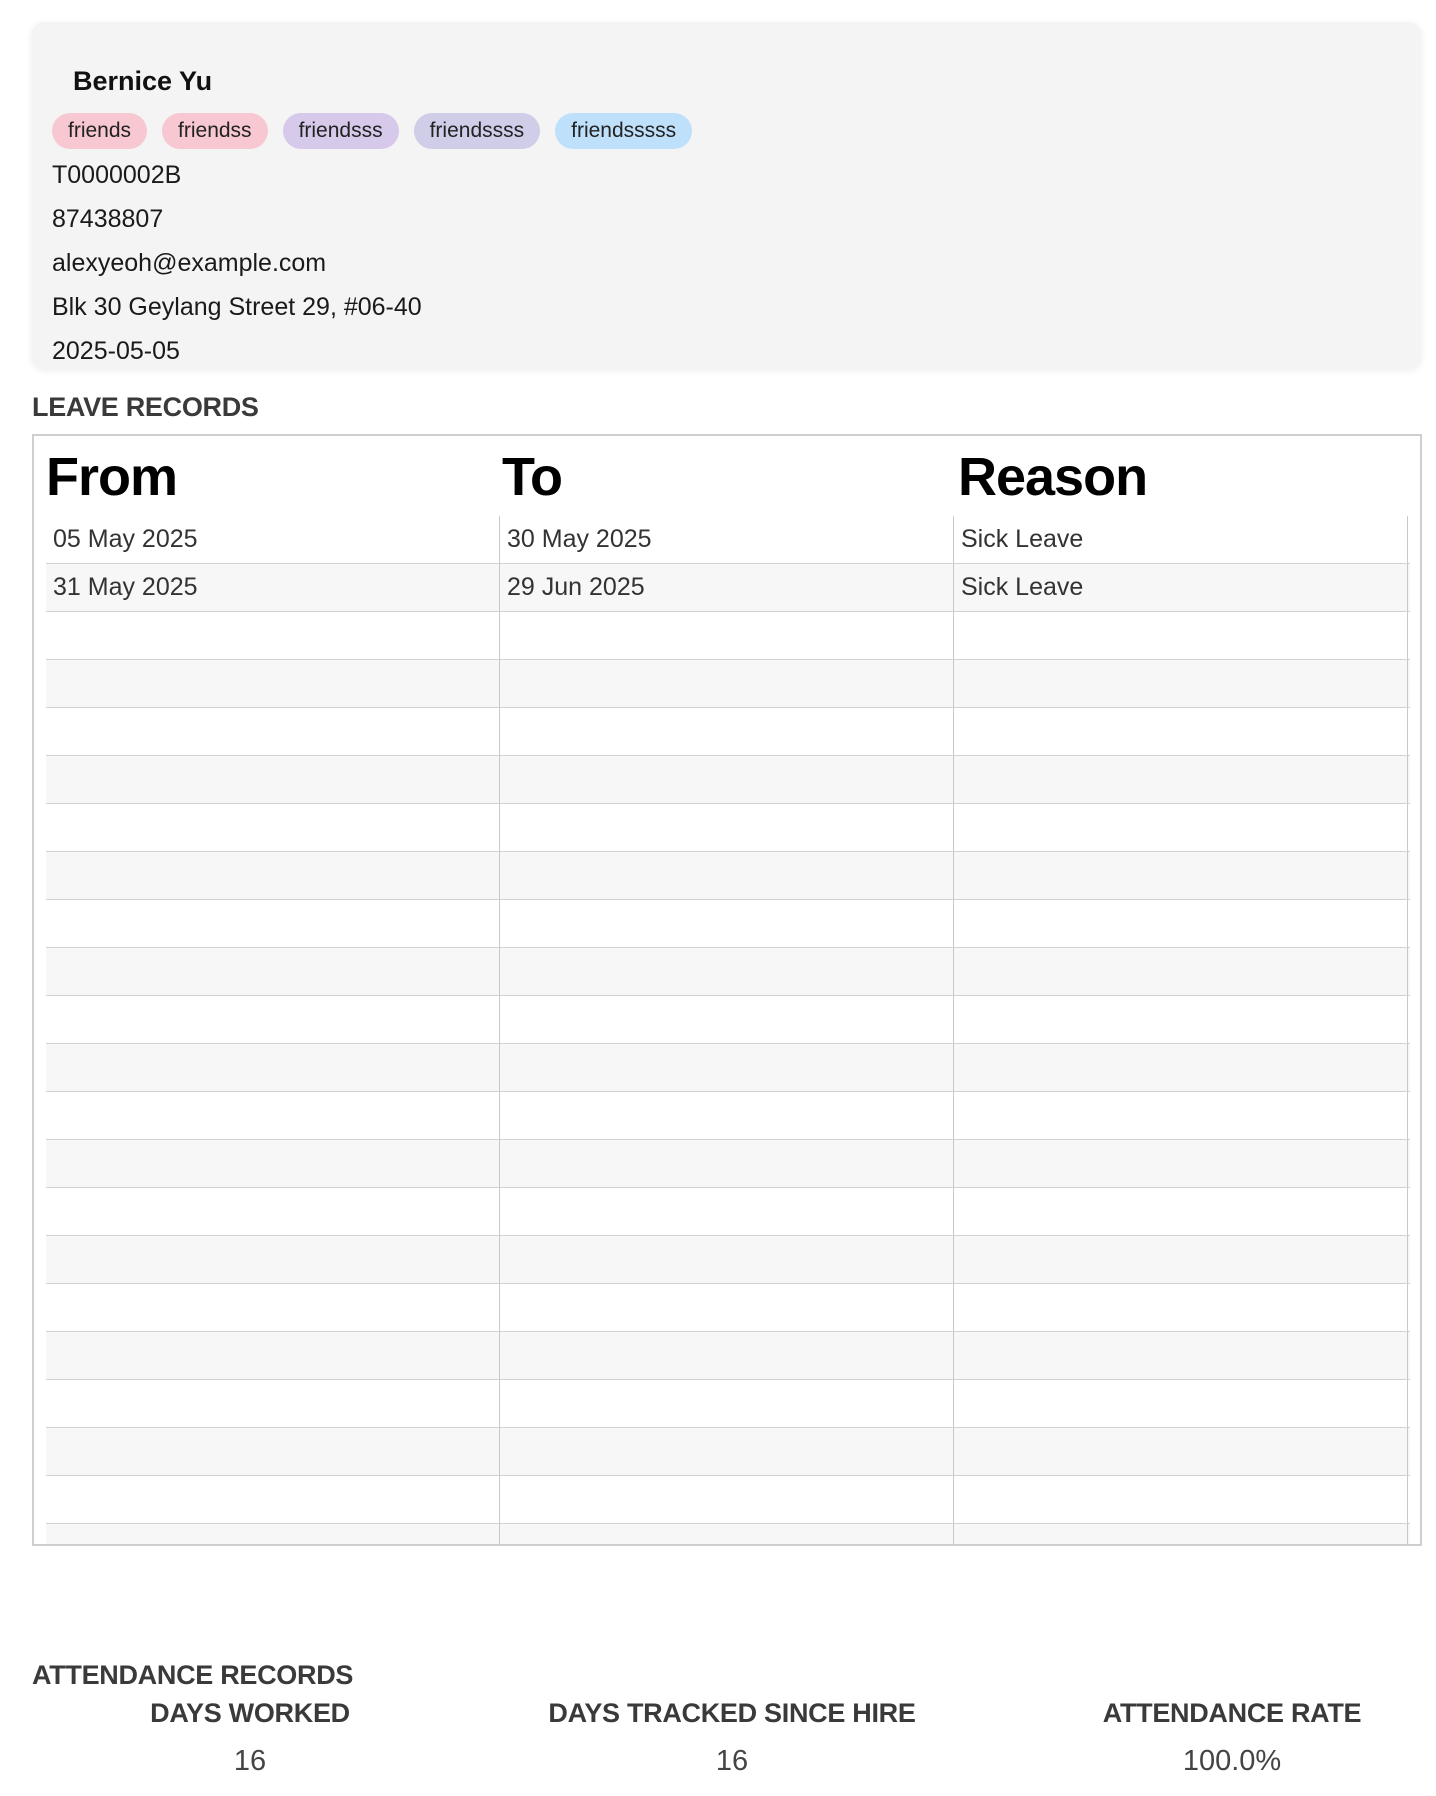 Image resolution: width=1436 pixels, height=1796 pixels. What do you see at coordinates (117, 175) in the screenshot?
I see `nric-text: T0000002B` at bounding box center [117, 175].